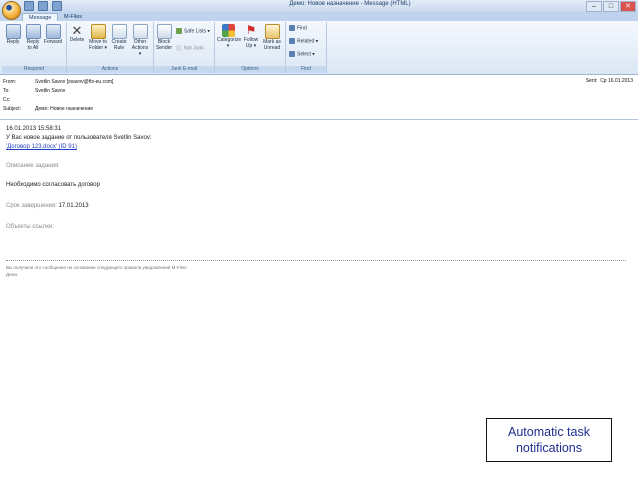 The height and width of the screenshot is (479, 638). I want to click on sent-label: Sent:, so click(591, 81).